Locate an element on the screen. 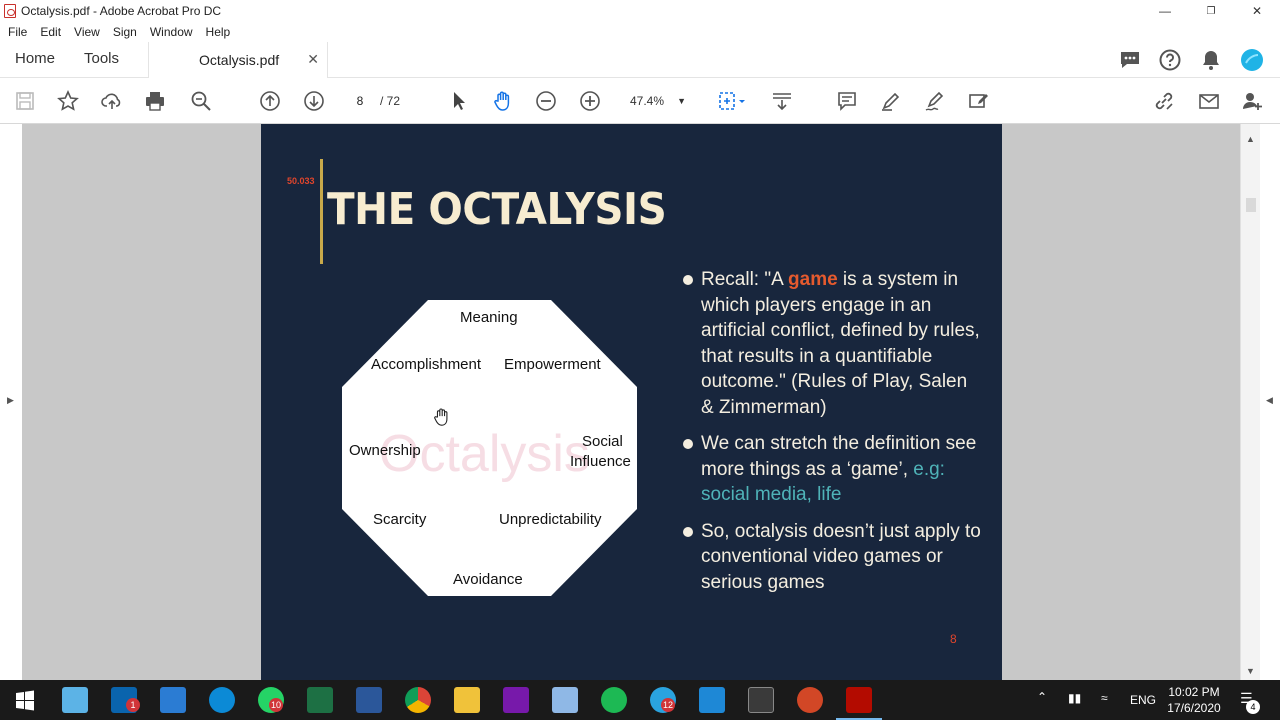  powerpoint-icon is located at coordinates (810, 700).